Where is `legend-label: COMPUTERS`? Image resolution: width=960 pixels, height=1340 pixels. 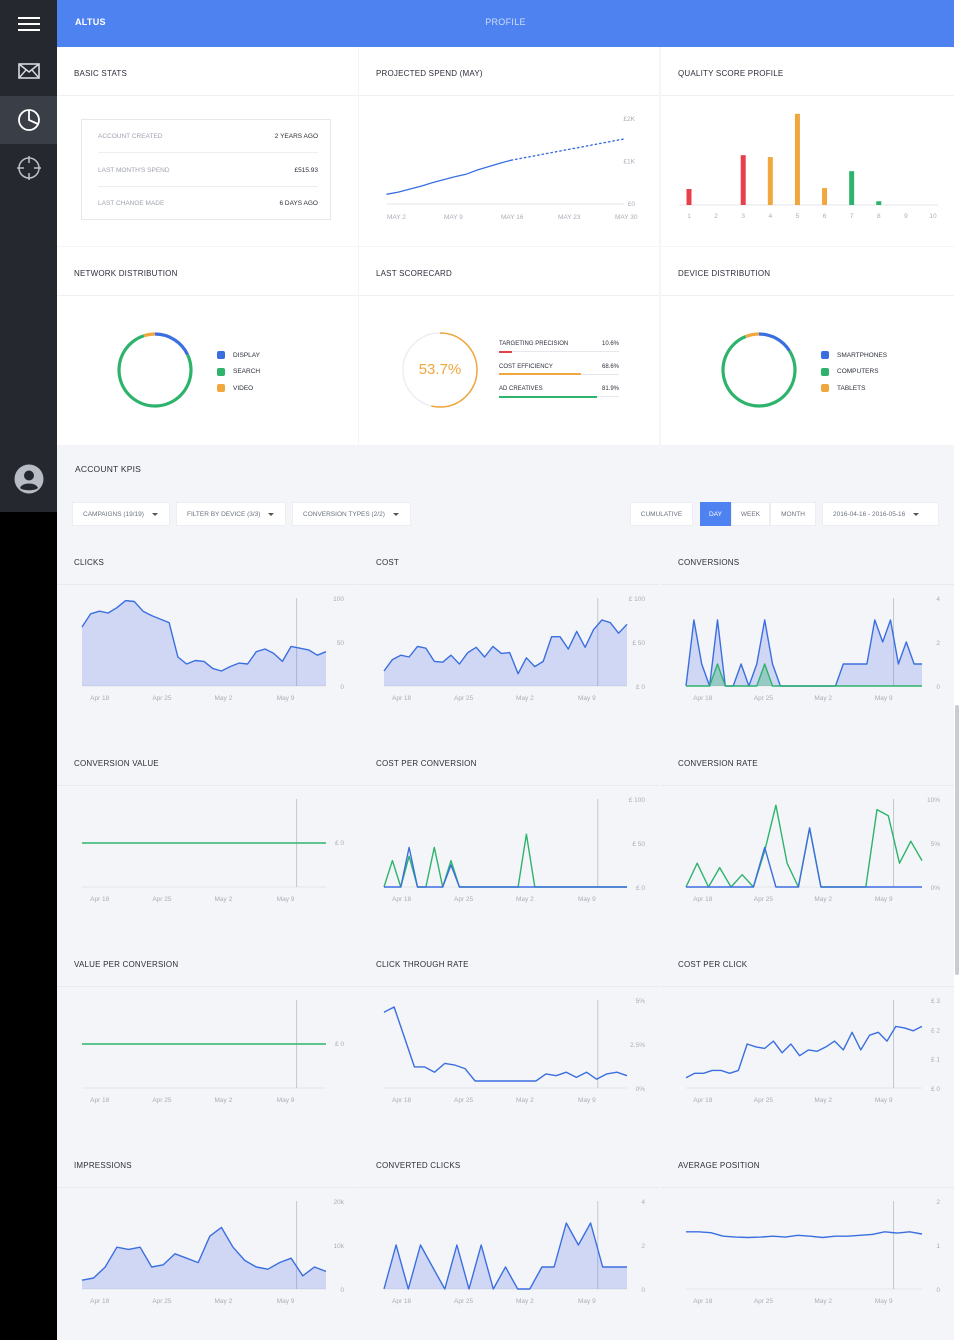
legend-label: COMPUTERS is located at coordinates (858, 372).